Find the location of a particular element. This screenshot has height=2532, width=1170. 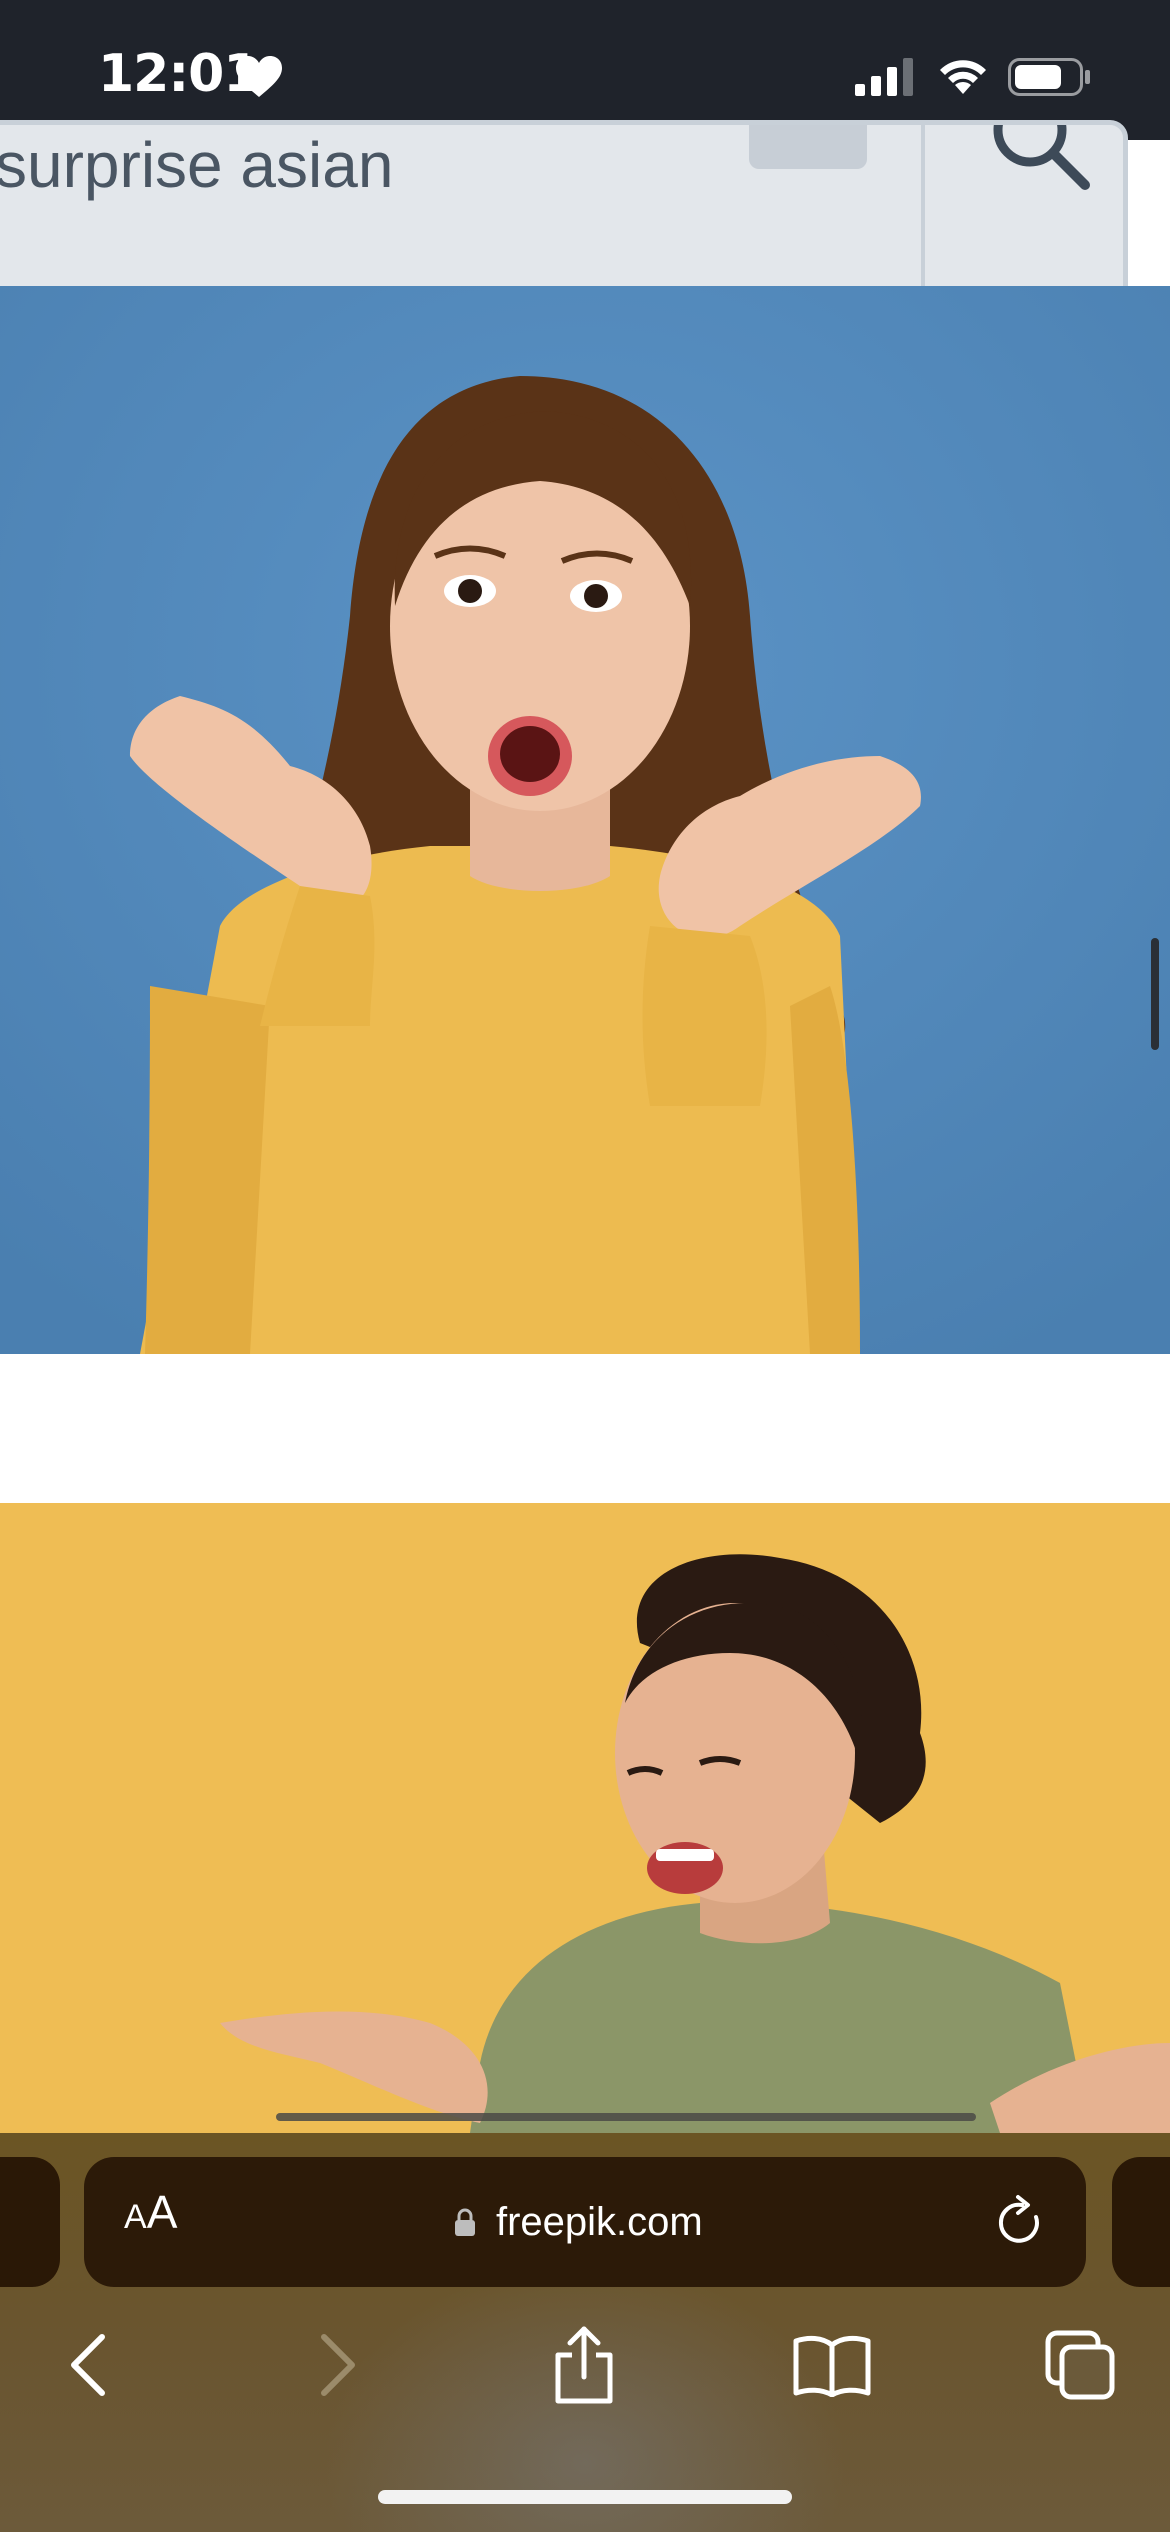

back-button is located at coordinates (88, 2365).